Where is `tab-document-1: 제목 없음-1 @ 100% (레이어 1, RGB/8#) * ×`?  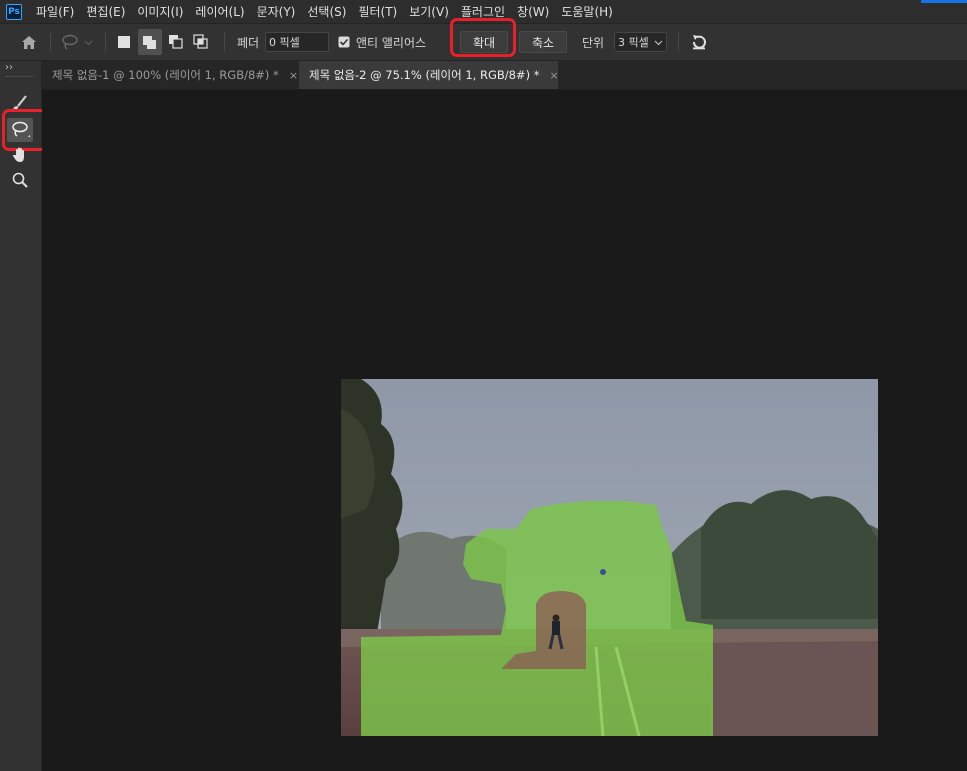
tab-document-1: 제목 없음-1 @ 100% (레이어 1, RGB/8#) * × is located at coordinates (170, 75).